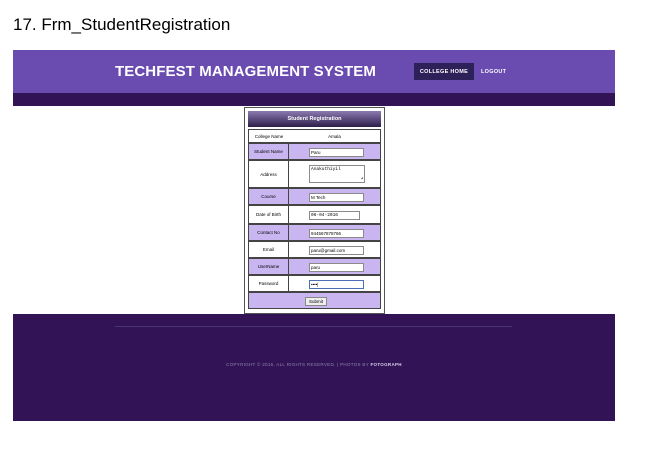  What do you see at coordinates (334, 215) in the screenshot?
I see `dob-date-input: 06-04-2016` at bounding box center [334, 215].